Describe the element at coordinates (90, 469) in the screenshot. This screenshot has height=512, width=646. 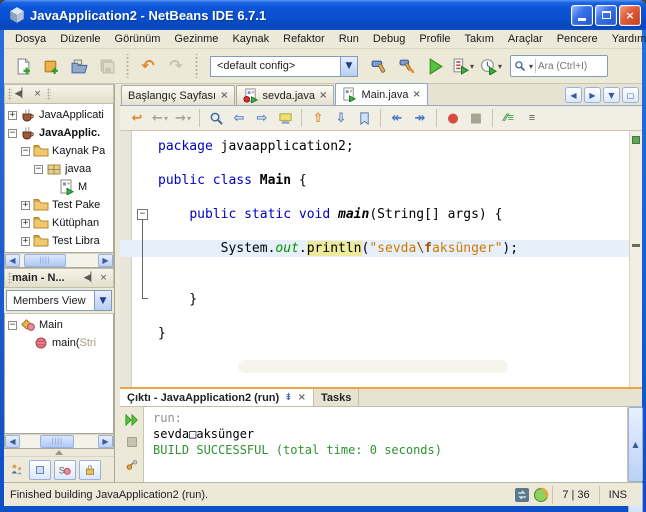
I see `show-non-public-toggle` at that location.